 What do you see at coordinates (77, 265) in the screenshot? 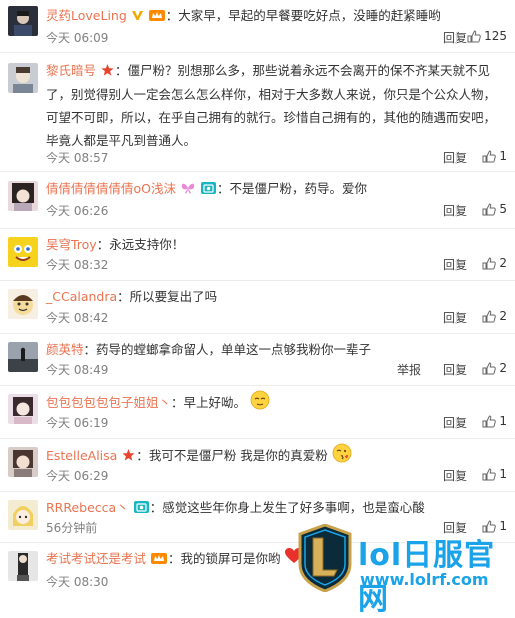
I see `comment-time: 今天 08:32` at bounding box center [77, 265].